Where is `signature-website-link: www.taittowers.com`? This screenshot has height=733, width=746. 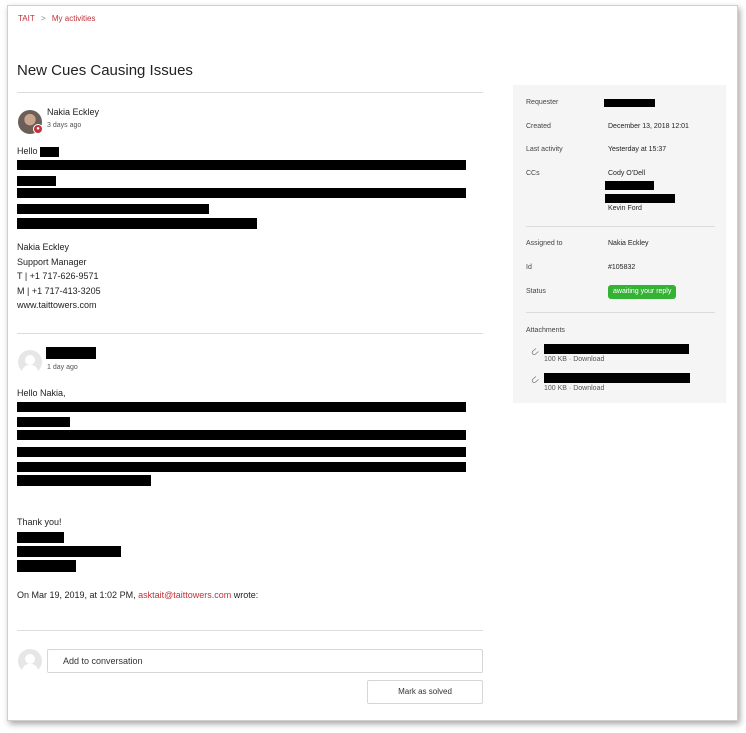
signature-website-link: www.taittowers.com is located at coordinates (57, 305).